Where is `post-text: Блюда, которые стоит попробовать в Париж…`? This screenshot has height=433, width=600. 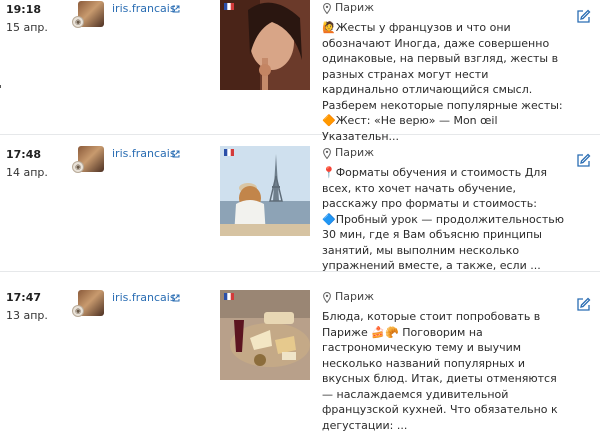 post-text: Блюда, которые стоит попробовать в Париж… is located at coordinates (440, 371).